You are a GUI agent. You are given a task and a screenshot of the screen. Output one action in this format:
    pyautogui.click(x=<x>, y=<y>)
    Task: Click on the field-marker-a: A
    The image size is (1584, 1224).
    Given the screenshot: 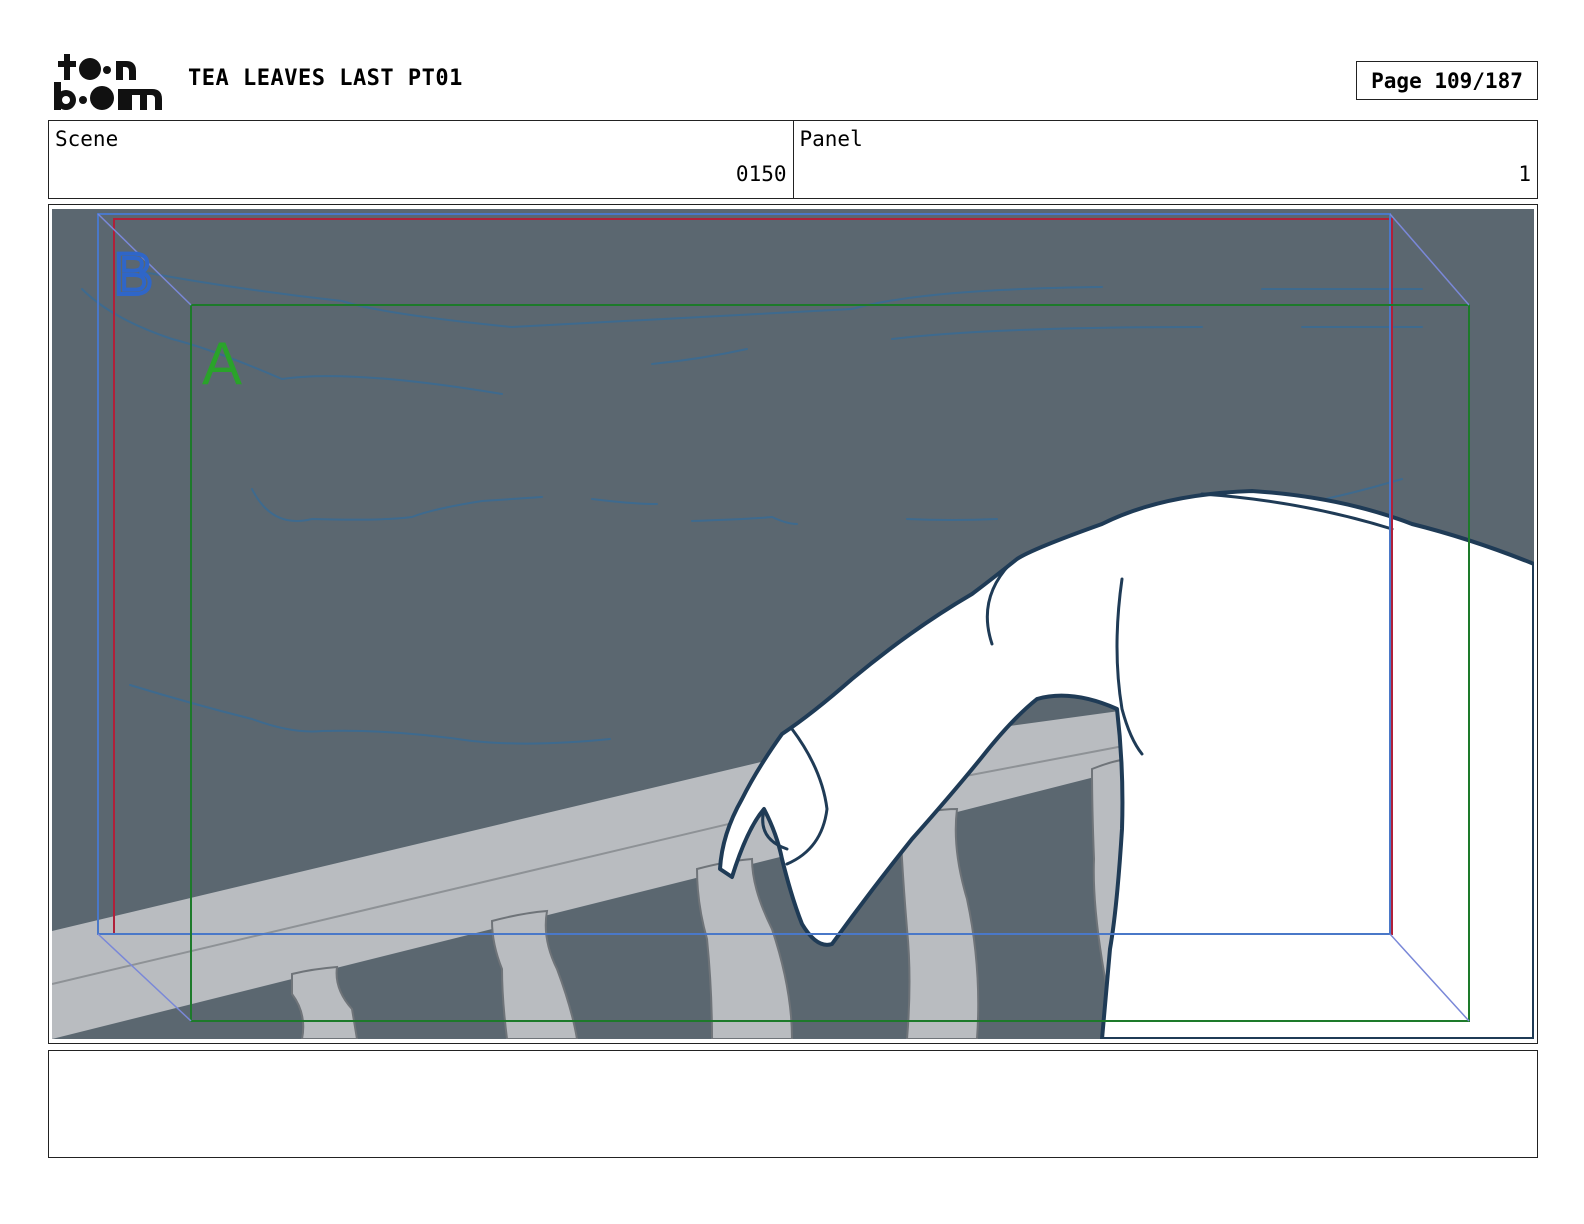 What is the action you would take?
    pyautogui.click(x=222, y=363)
    